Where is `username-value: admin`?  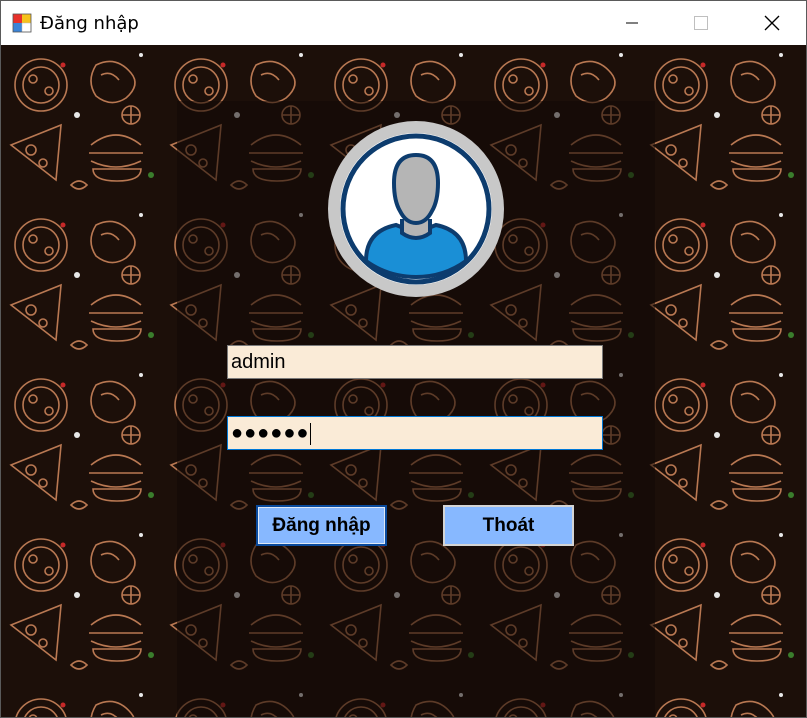
username-value: admin is located at coordinates (258, 362).